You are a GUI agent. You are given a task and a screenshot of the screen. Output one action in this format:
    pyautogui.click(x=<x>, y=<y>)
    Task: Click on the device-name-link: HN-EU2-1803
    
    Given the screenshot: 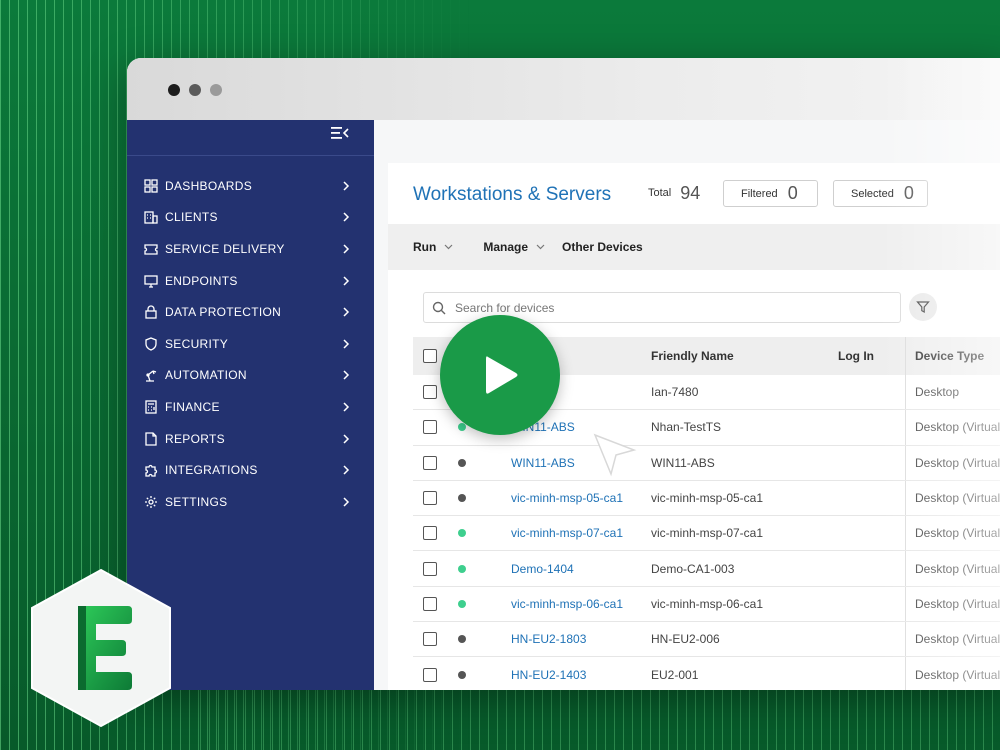 What is the action you would take?
    pyautogui.click(x=548, y=639)
    